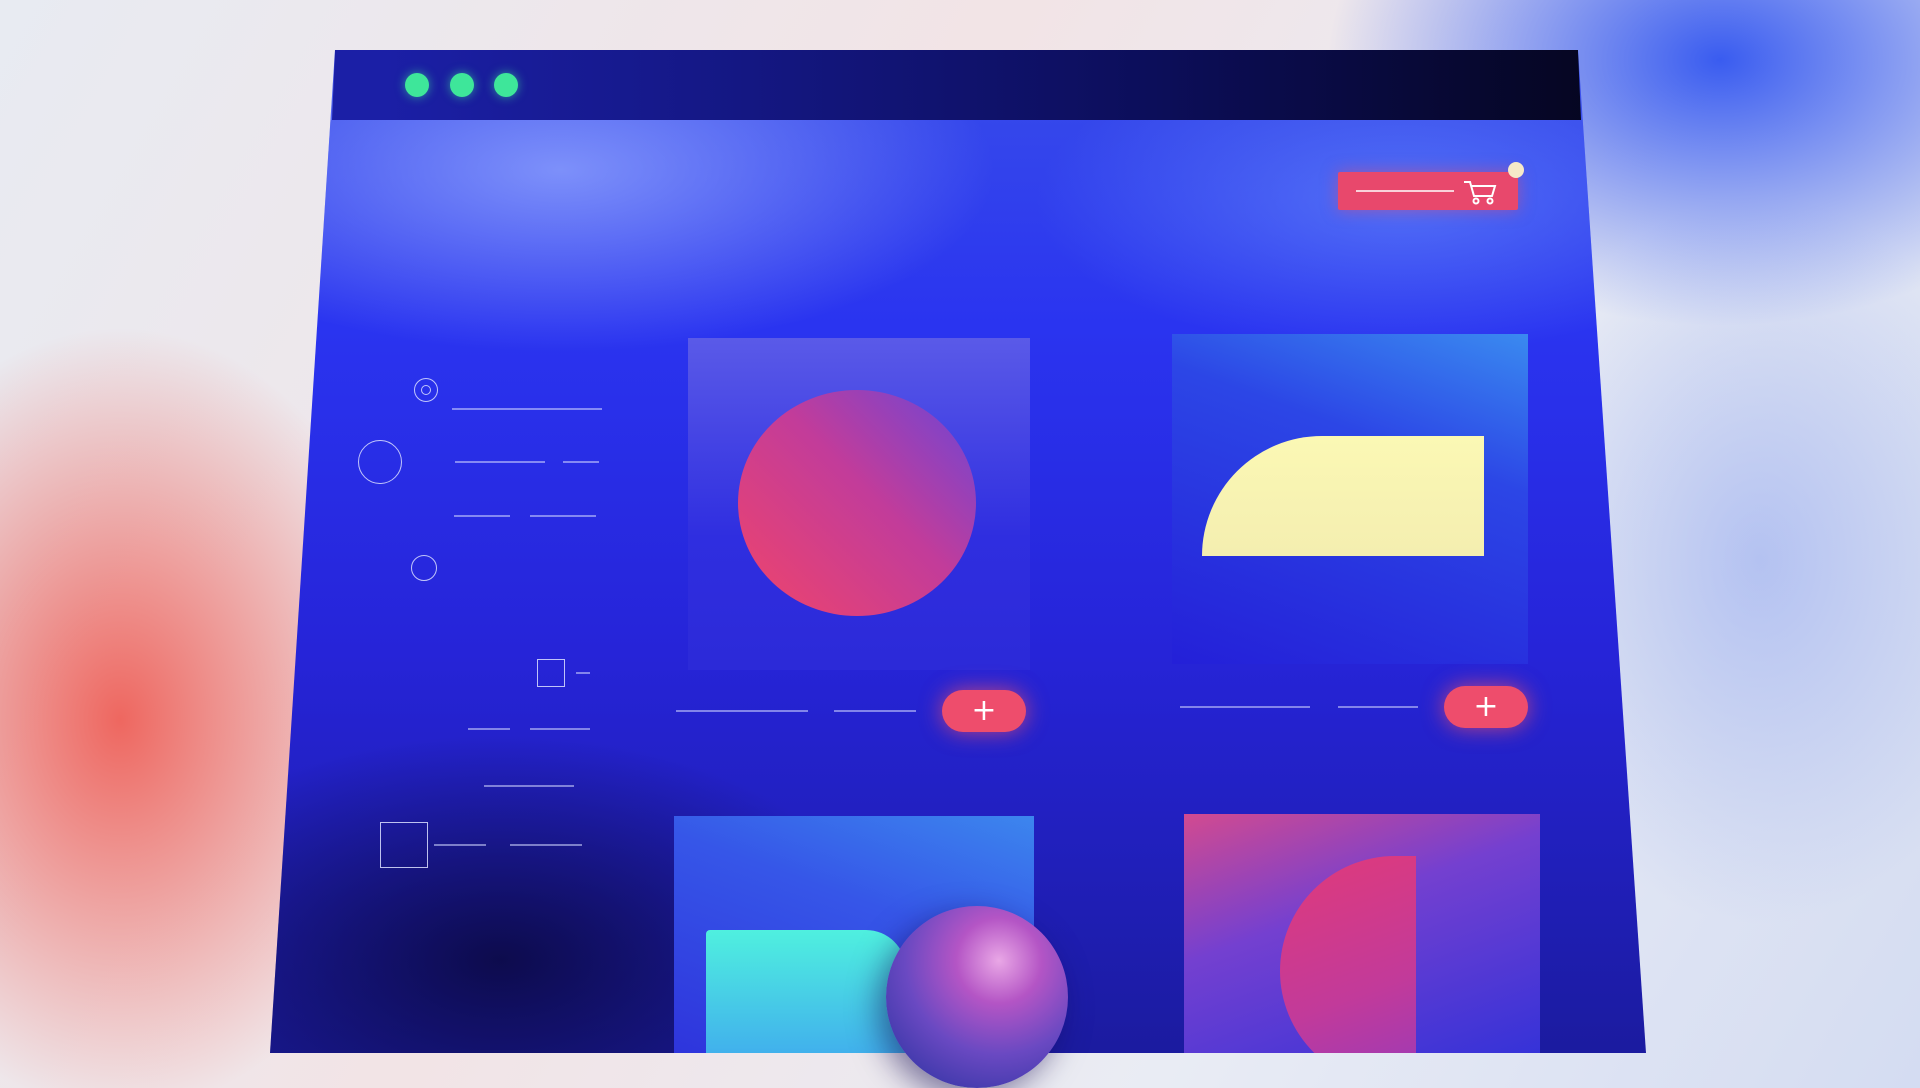 The image size is (1920, 1088). Describe the element at coordinates (380, 462) in the screenshot. I see `filter-circle-icon` at that location.